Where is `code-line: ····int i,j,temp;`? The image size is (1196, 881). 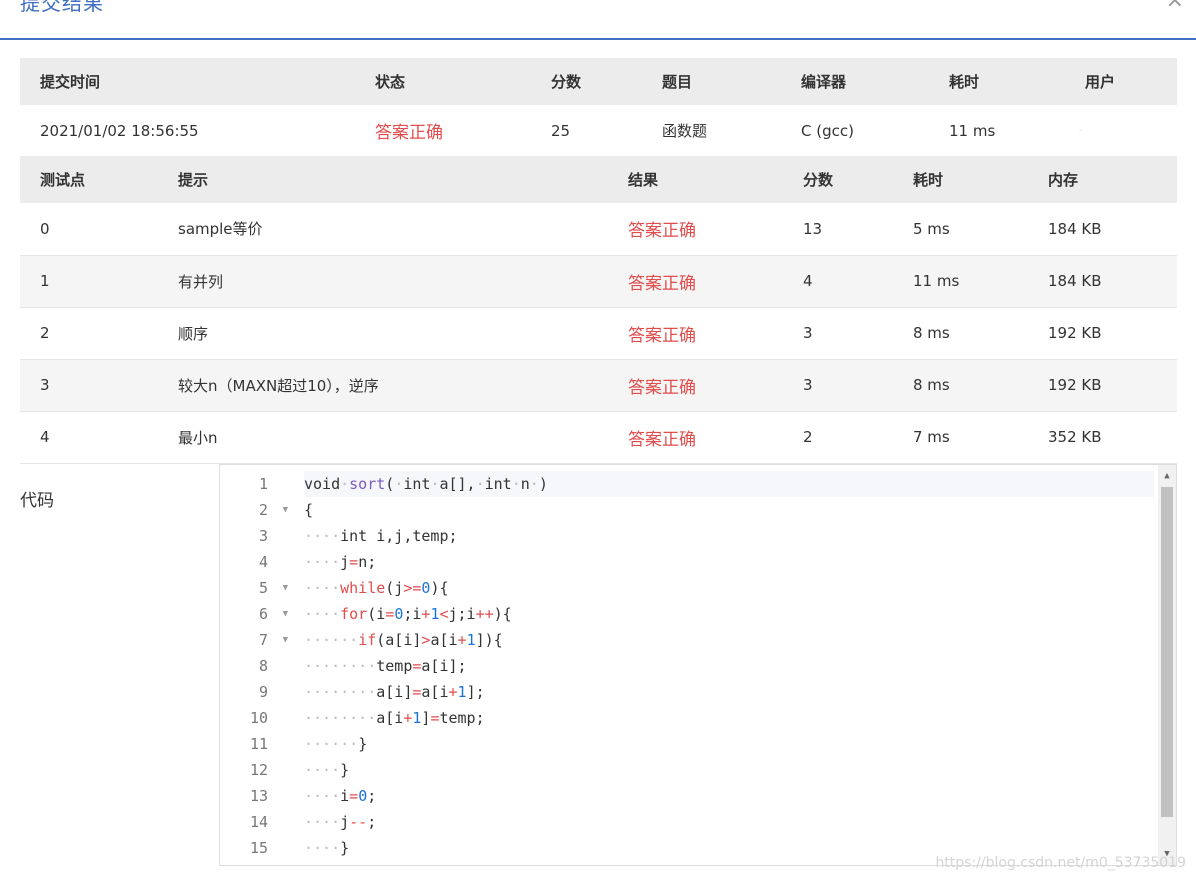
code-line: ····int i,j,temp; is located at coordinates (729, 536).